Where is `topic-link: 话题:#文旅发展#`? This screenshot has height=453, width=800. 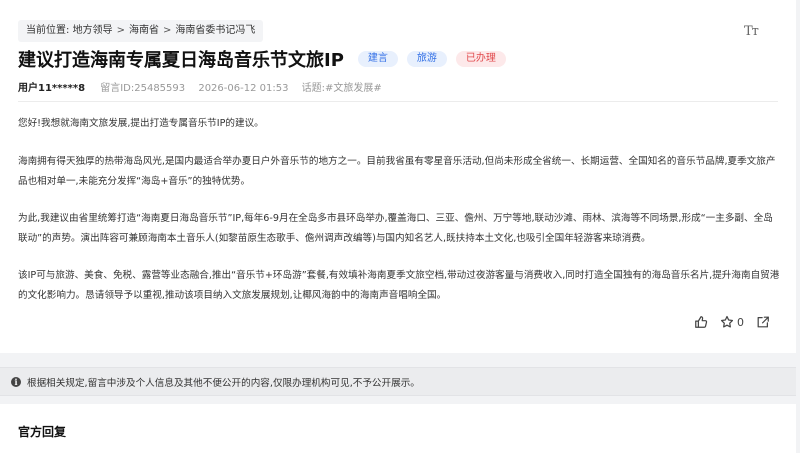 topic-link: 话题:#文旅发展# is located at coordinates (342, 88).